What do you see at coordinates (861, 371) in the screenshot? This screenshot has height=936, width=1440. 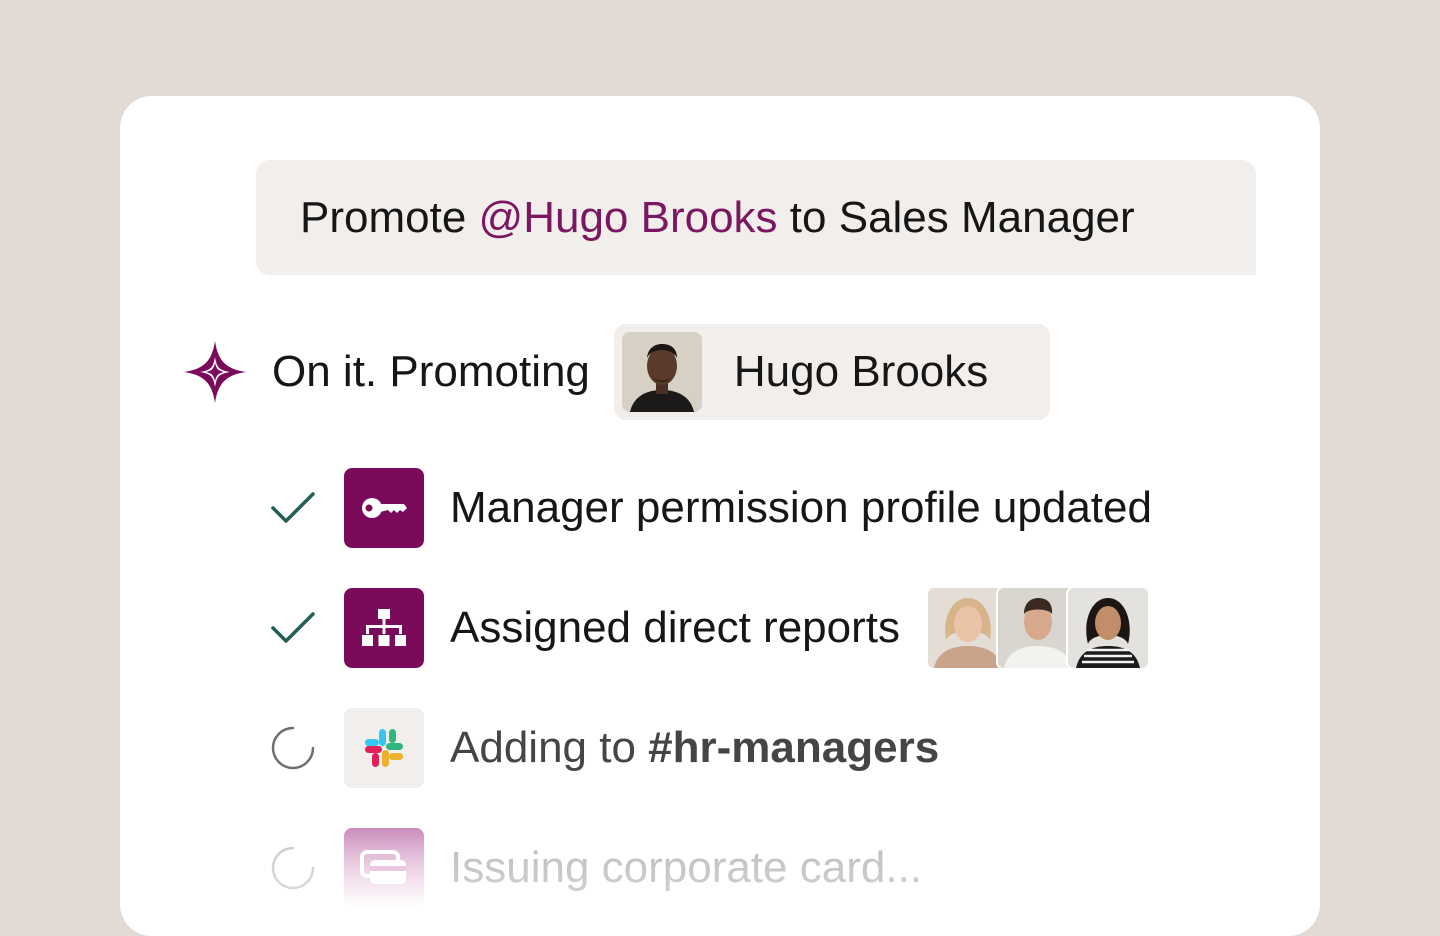 I see `person-name: Hugo Brooks` at bounding box center [861, 371].